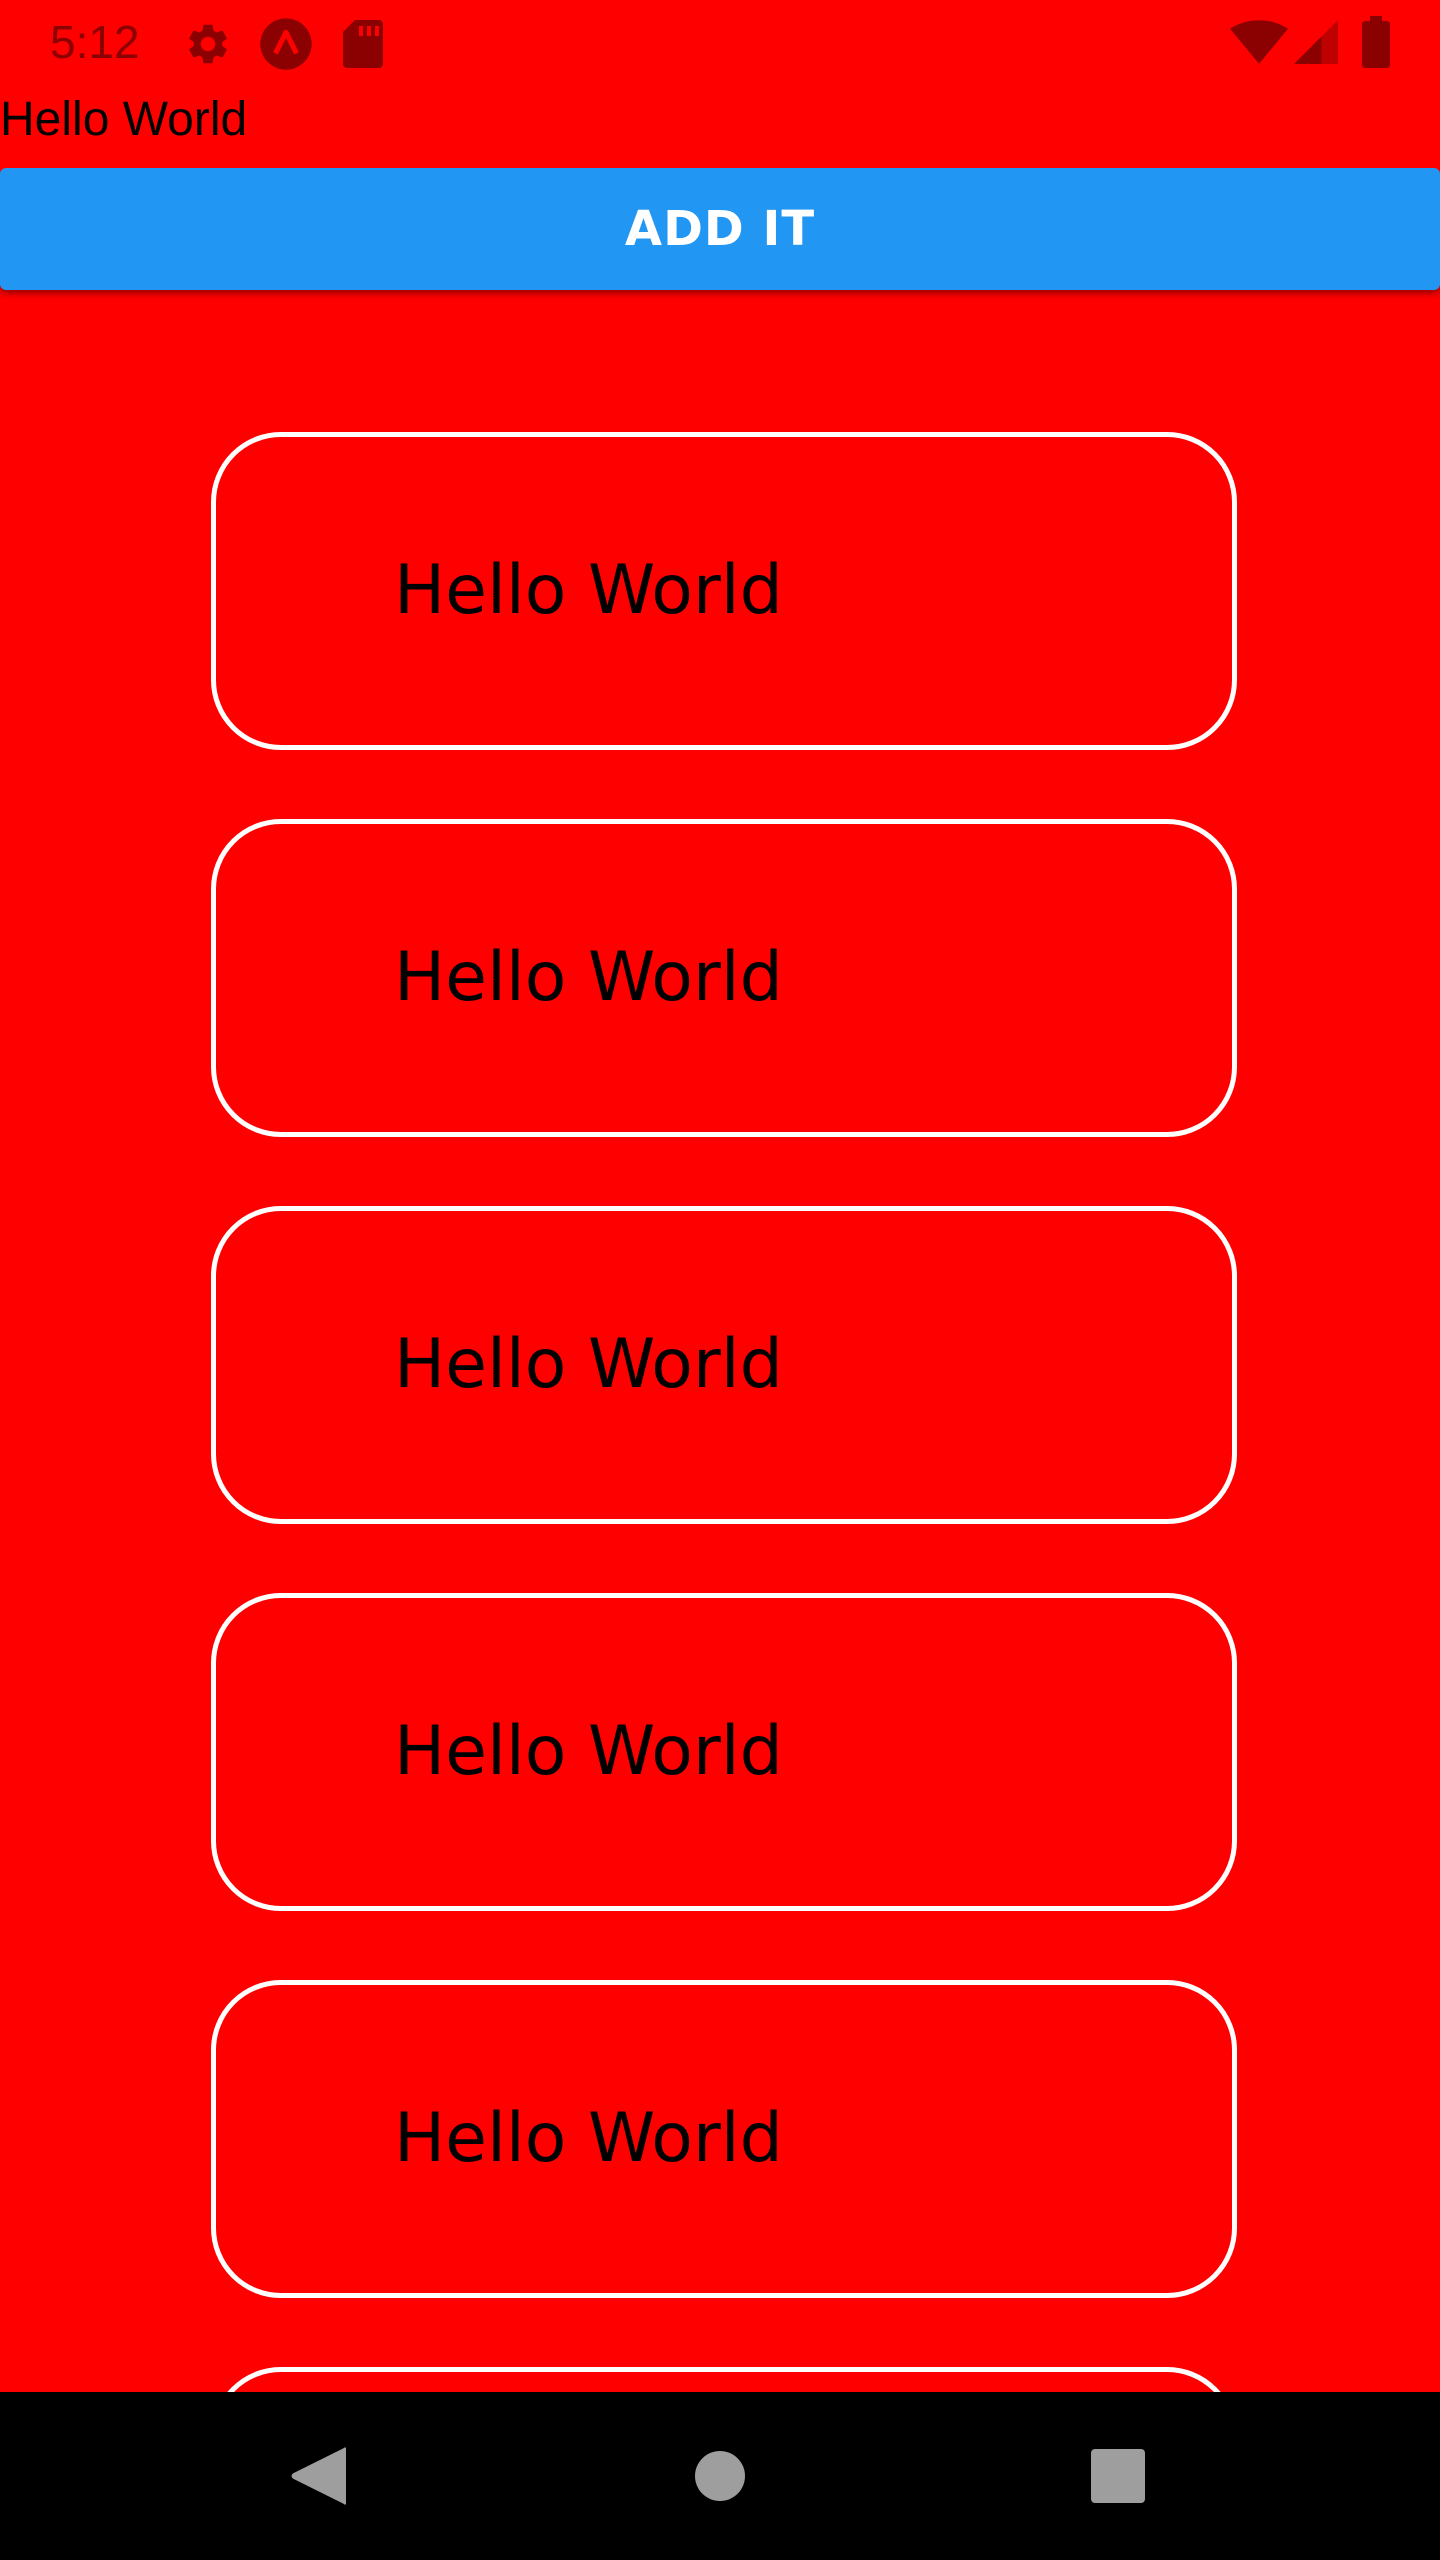 The width and height of the screenshot is (1440, 2560). Describe the element at coordinates (1259, 42) in the screenshot. I see `wifi-icon` at that location.